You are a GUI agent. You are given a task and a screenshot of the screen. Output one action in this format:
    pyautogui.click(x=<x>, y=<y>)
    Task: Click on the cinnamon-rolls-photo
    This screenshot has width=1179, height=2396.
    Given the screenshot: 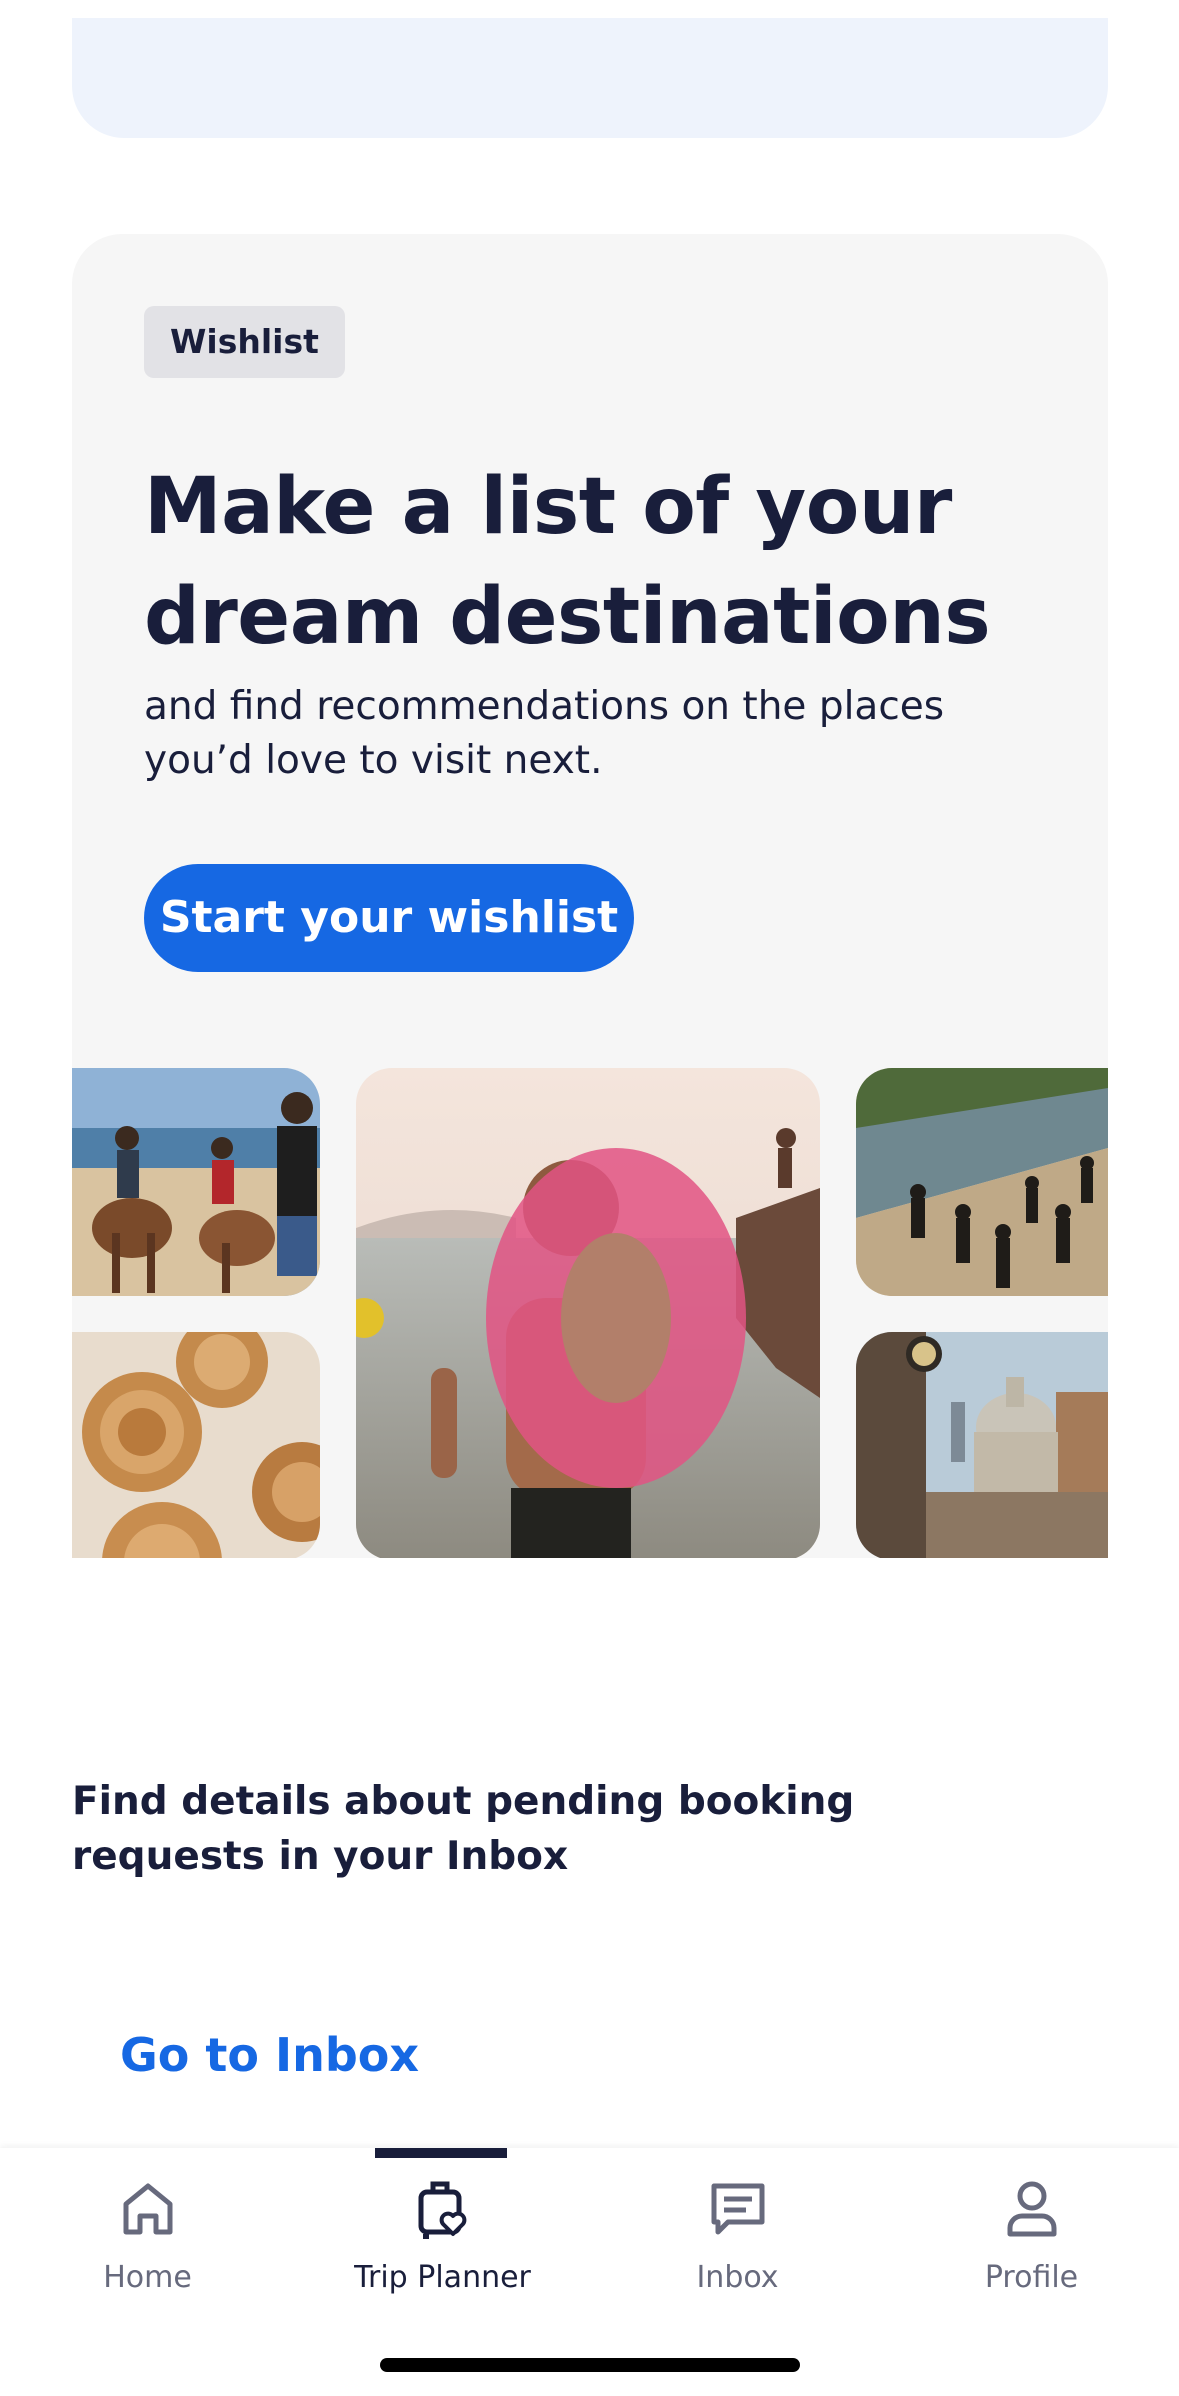 What is the action you would take?
    pyautogui.click(x=196, y=1445)
    